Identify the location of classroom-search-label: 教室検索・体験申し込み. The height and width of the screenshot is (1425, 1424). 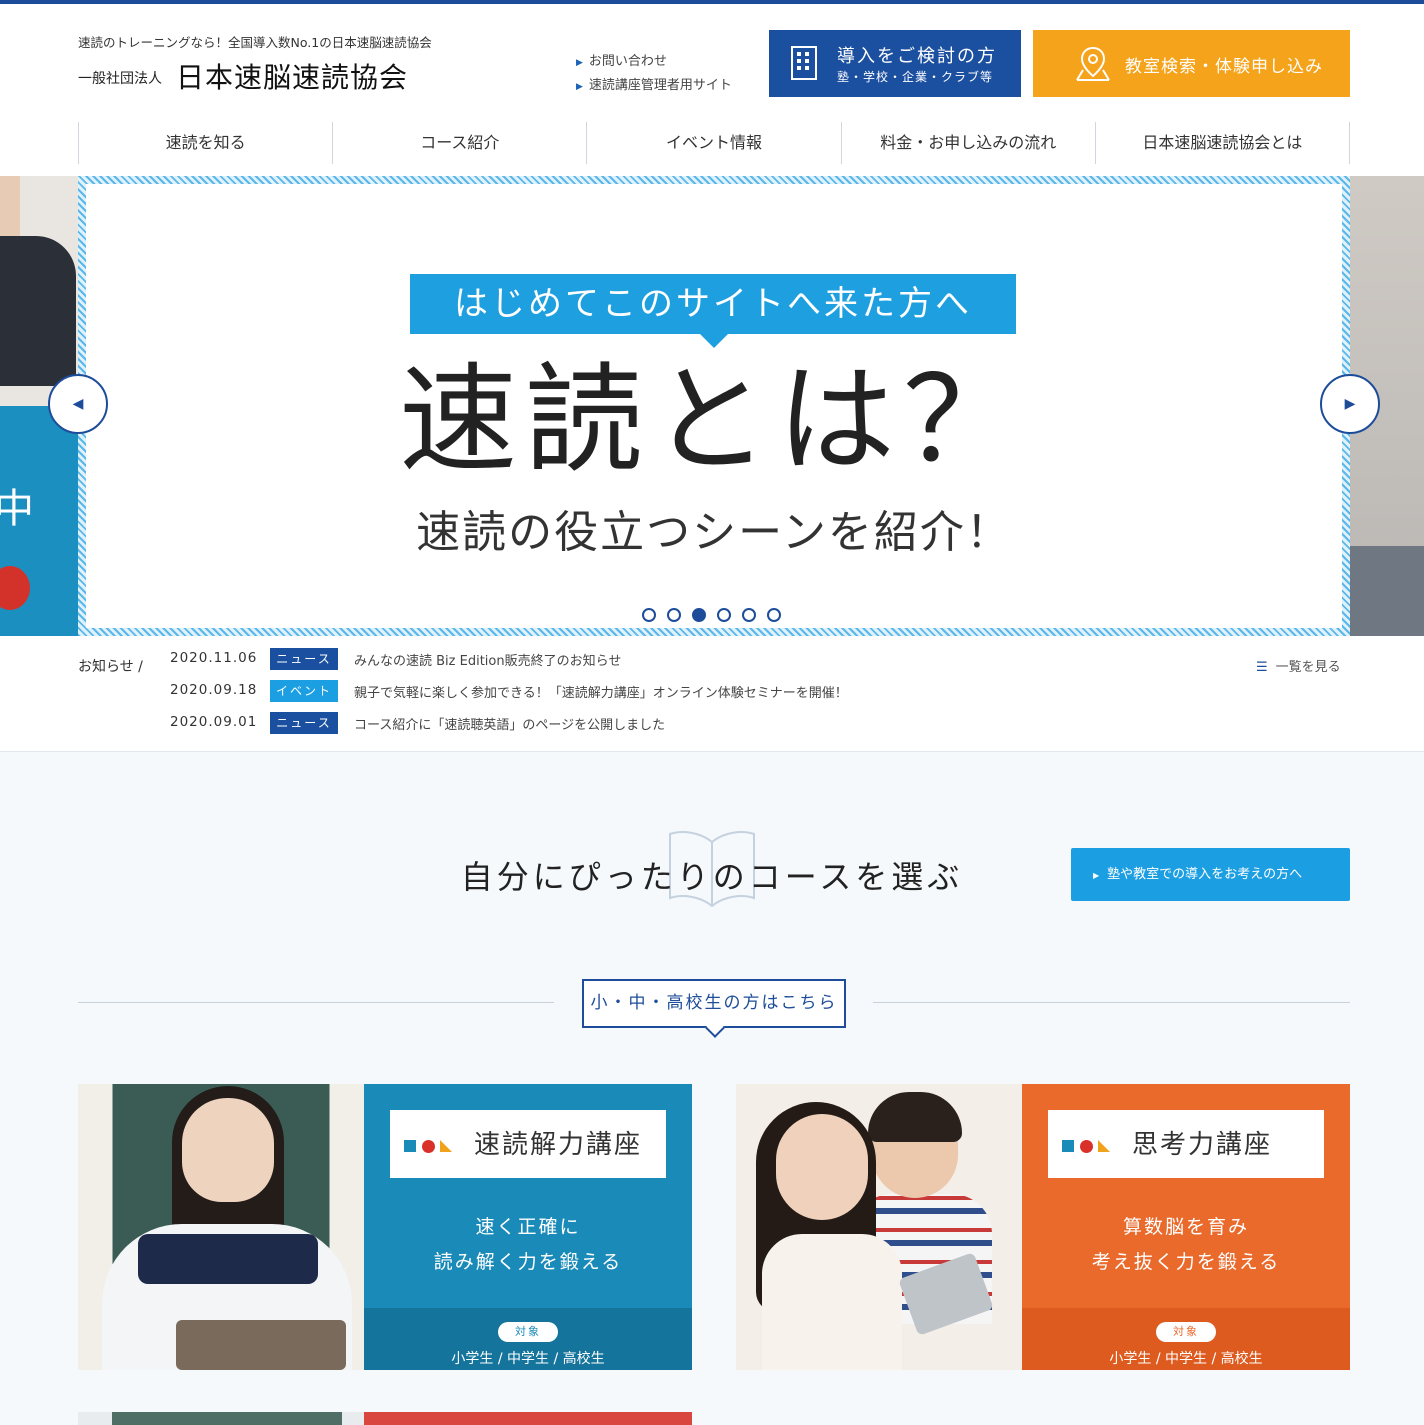
(1224, 67).